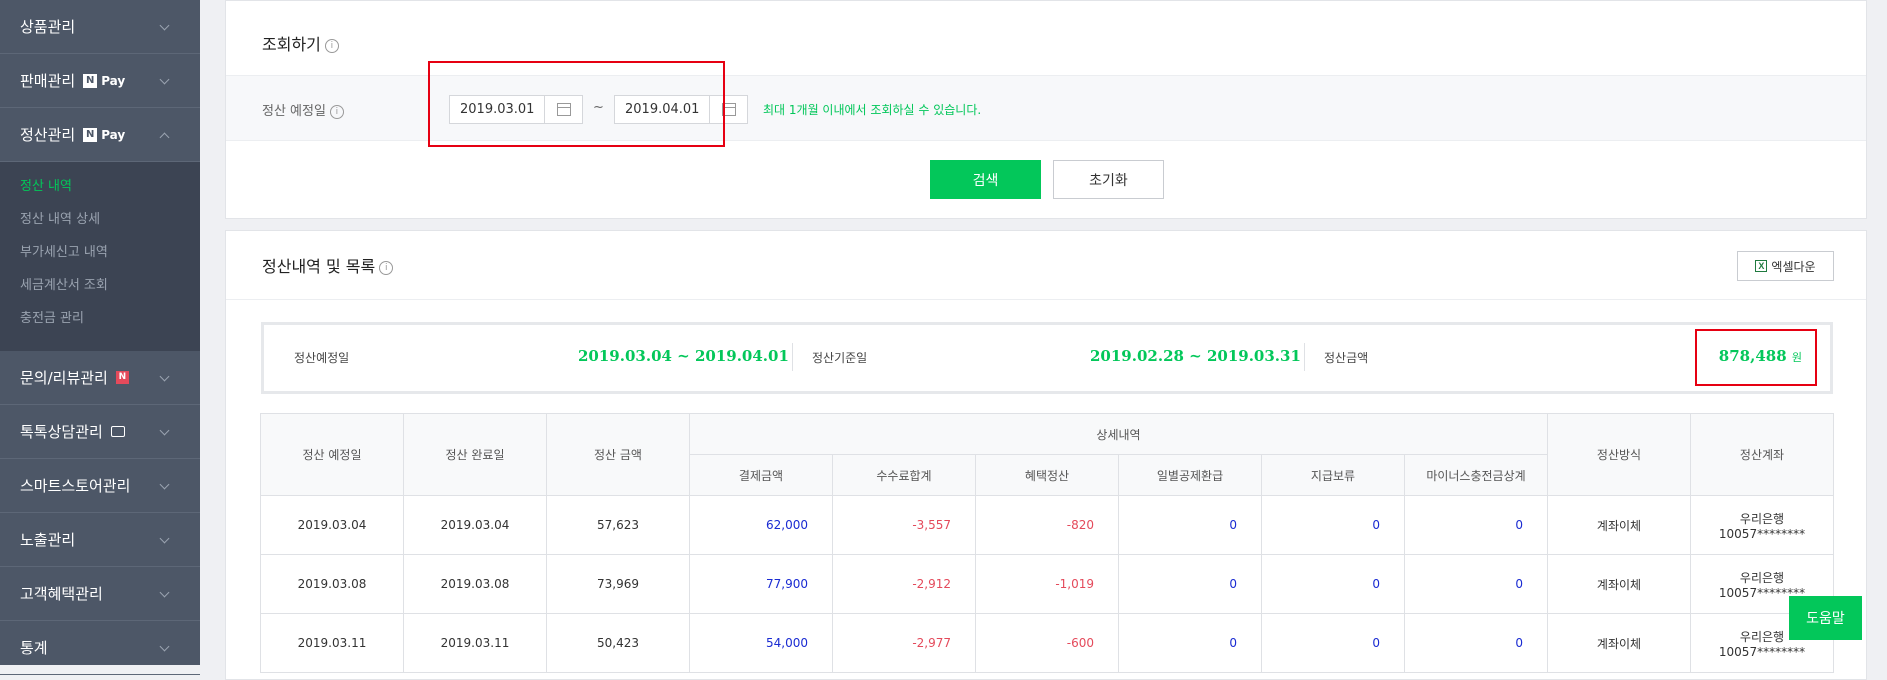 The height and width of the screenshot is (680, 1887). What do you see at coordinates (618, 525) in the screenshot?
I see `cell-amount: 57,623` at bounding box center [618, 525].